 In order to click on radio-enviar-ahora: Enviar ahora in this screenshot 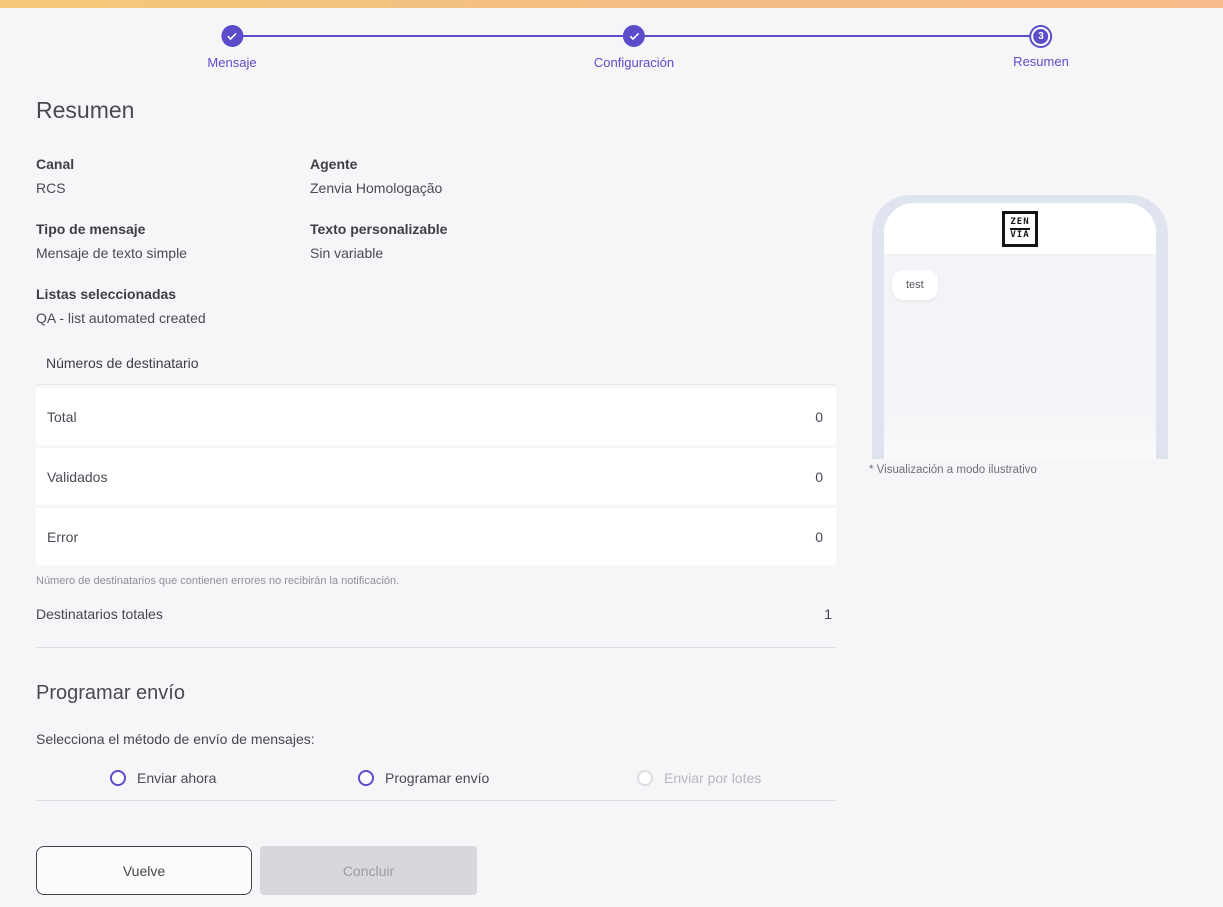, I will do `click(163, 778)`.